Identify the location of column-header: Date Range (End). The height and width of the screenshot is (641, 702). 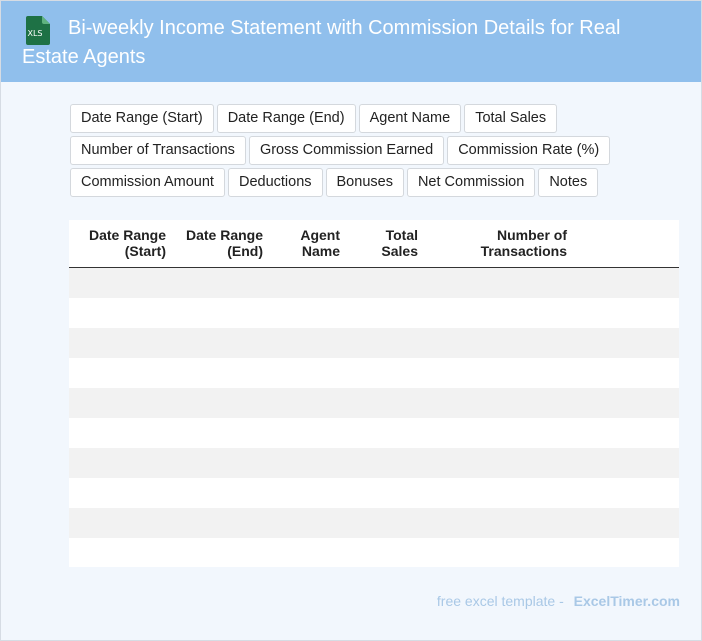
(222, 244).